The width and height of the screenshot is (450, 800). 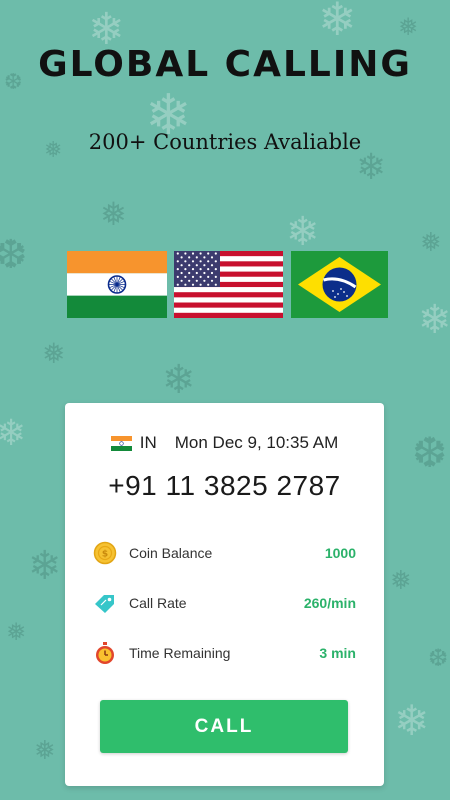 What do you see at coordinates (158, 603) in the screenshot?
I see `call-rate-label: Call Rate` at bounding box center [158, 603].